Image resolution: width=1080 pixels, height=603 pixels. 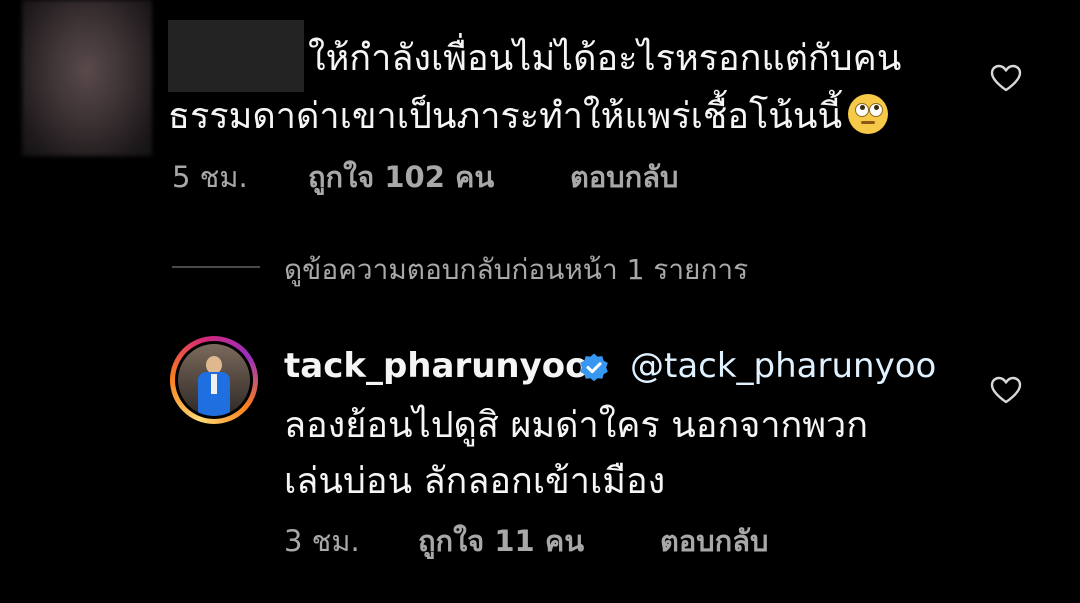 I want to click on divider-line, so click(x=216, y=267).